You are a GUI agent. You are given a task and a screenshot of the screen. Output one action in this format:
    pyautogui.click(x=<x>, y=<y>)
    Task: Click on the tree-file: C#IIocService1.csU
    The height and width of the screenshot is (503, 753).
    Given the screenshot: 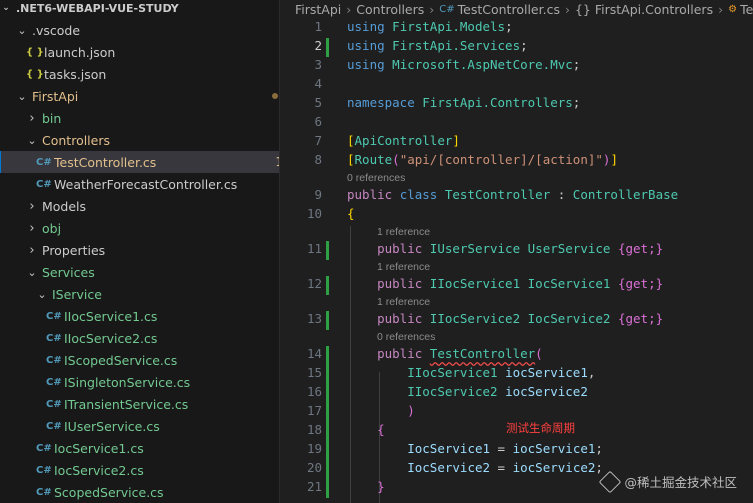 What is the action you would take?
    pyautogui.click(x=139, y=316)
    